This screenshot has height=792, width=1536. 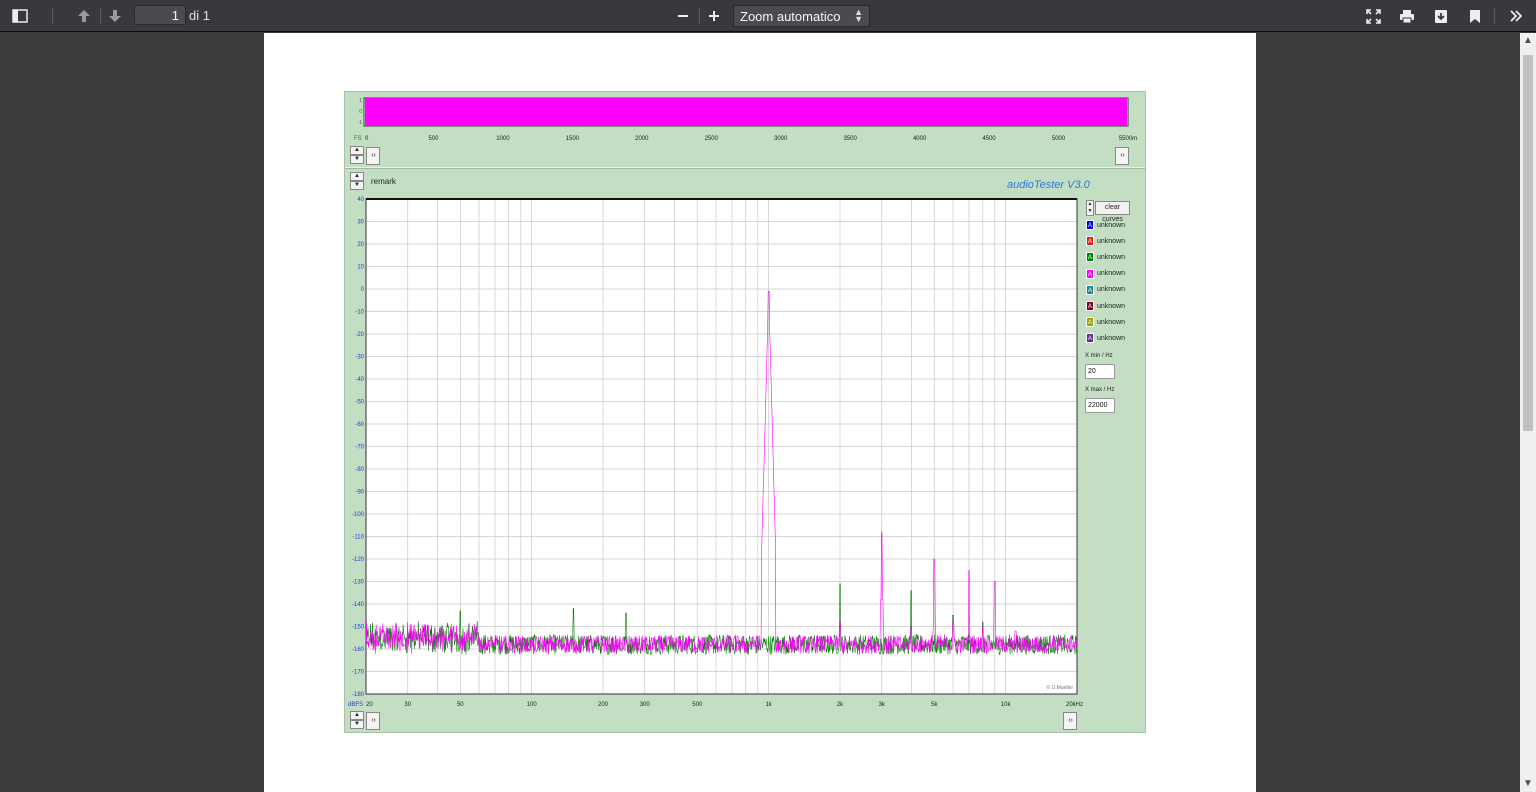 What do you see at coordinates (1528, 243) in the screenshot?
I see `scrollbar-thumb` at bounding box center [1528, 243].